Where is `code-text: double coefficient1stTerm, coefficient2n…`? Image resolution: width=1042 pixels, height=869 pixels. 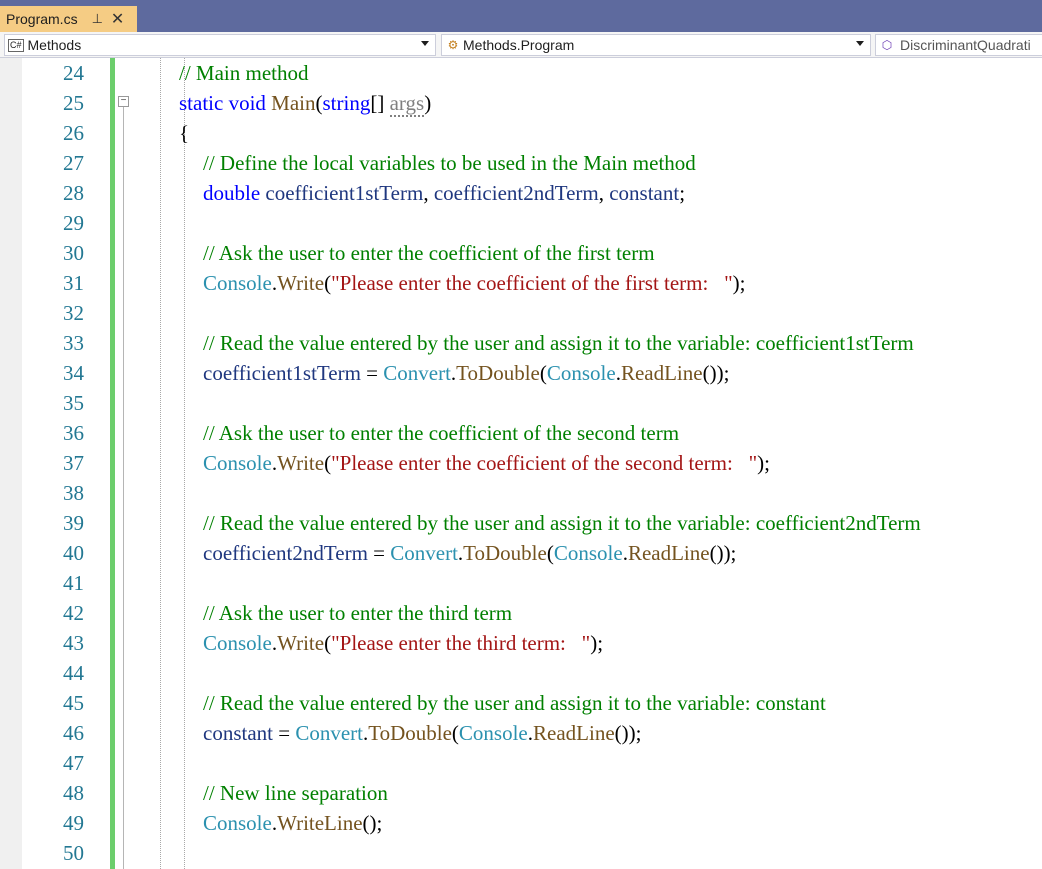 code-text: double coefficient1stTerm, coefficient2n… is located at coordinates (444, 193).